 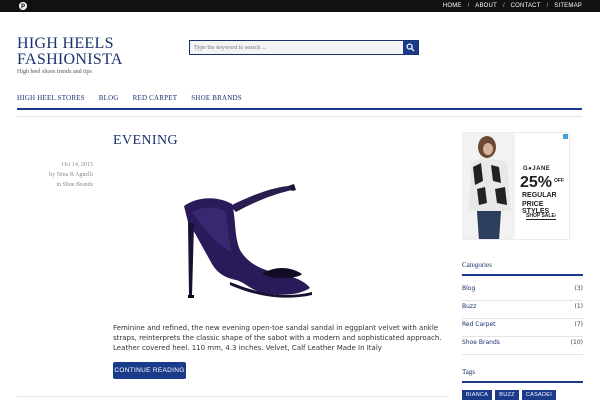 I want to click on site-title: HIGH HEELS FASHIONISTA, so click(x=87, y=52).